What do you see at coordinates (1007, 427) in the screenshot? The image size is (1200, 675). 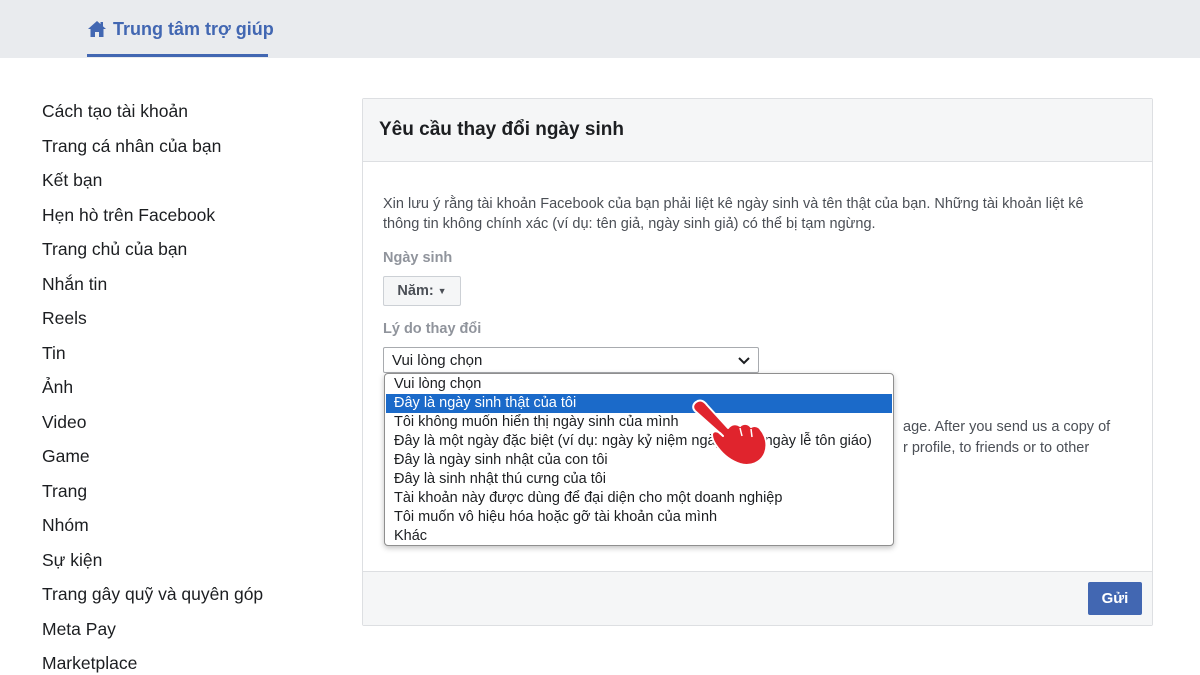 I see `info-text-line-1: age. After you send us a copy of` at bounding box center [1007, 427].